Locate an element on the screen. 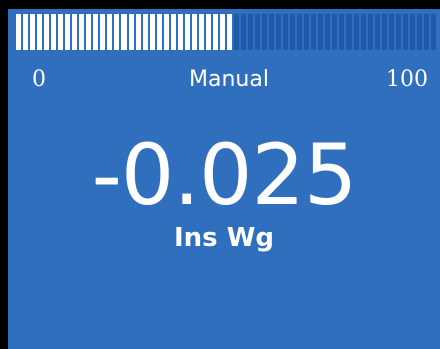  level-bargraph is located at coordinates (227, 32).